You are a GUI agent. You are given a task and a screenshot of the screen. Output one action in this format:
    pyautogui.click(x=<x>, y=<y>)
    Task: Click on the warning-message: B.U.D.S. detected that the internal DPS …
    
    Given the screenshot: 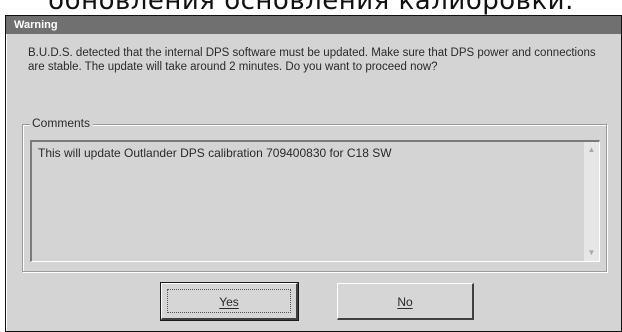 What is the action you would take?
    pyautogui.click(x=312, y=60)
    